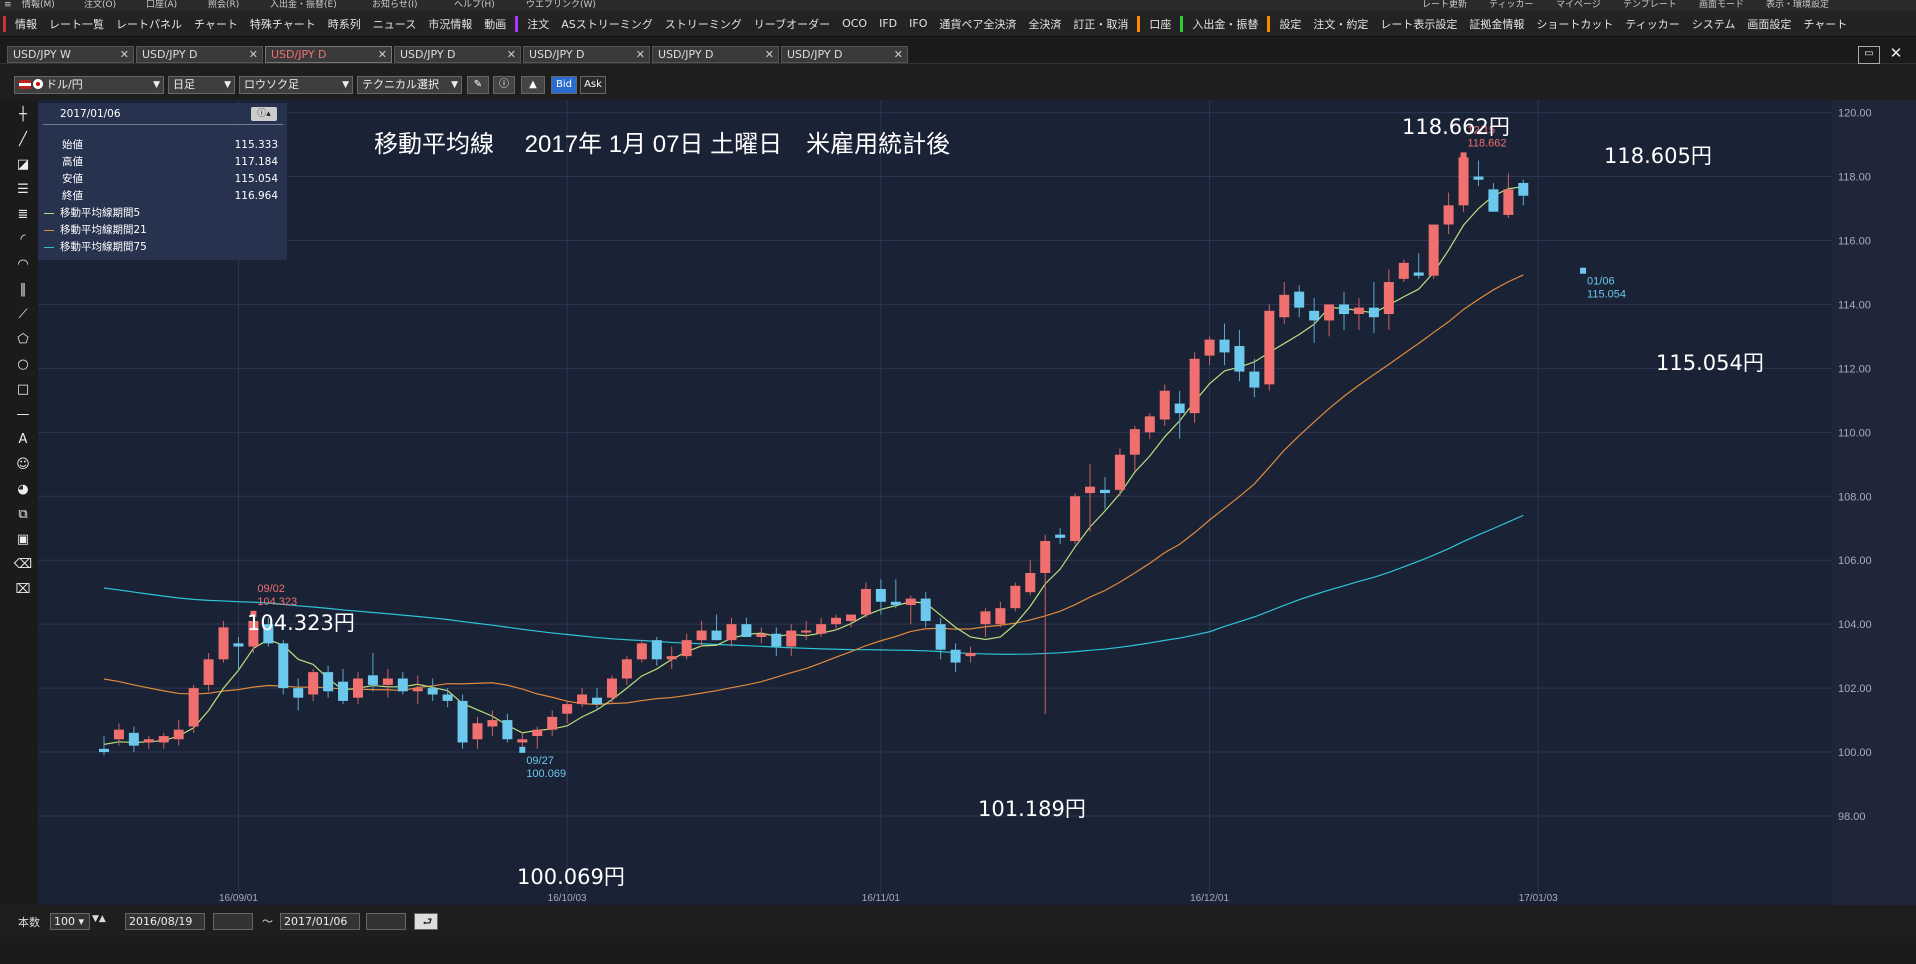 This screenshot has width=1916, height=964. What do you see at coordinates (223, 5) in the screenshot?
I see `menu-item: 照会(R)` at bounding box center [223, 5].